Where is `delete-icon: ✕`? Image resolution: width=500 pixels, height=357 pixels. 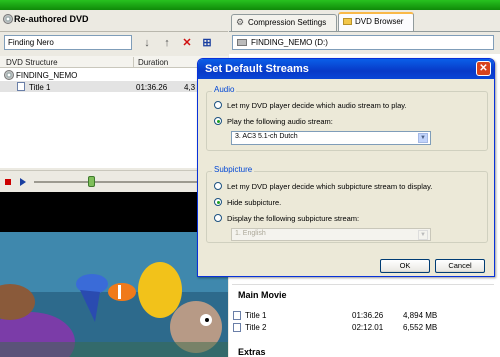 delete-icon: ✕ is located at coordinates (187, 43).